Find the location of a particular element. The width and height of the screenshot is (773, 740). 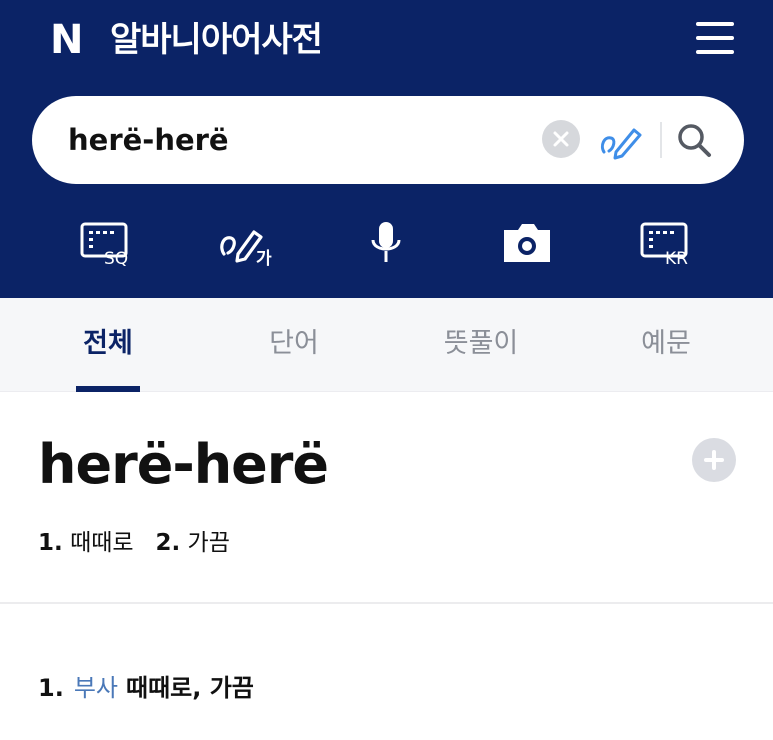

tab-examples: 예문 is located at coordinates (666, 345).